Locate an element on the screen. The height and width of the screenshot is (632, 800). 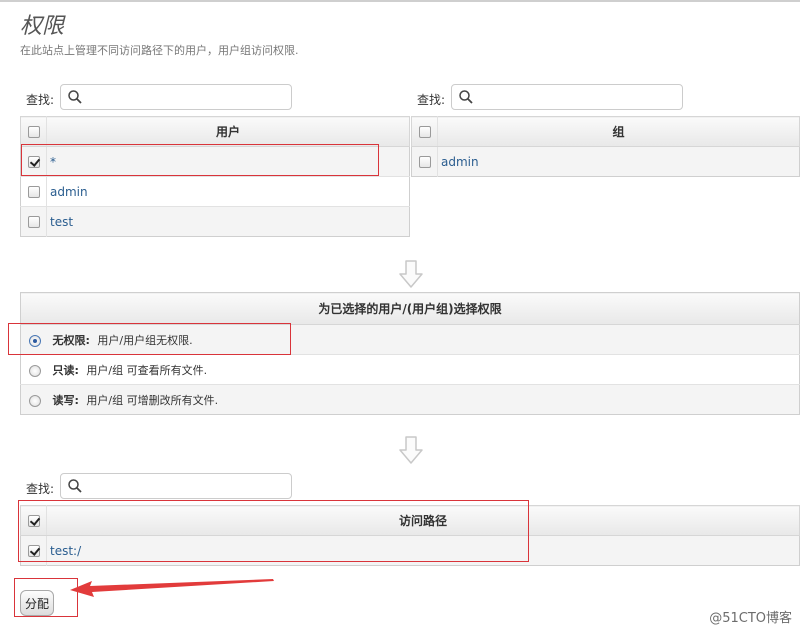
pointer-arrow-icon is located at coordinates (172, 588).